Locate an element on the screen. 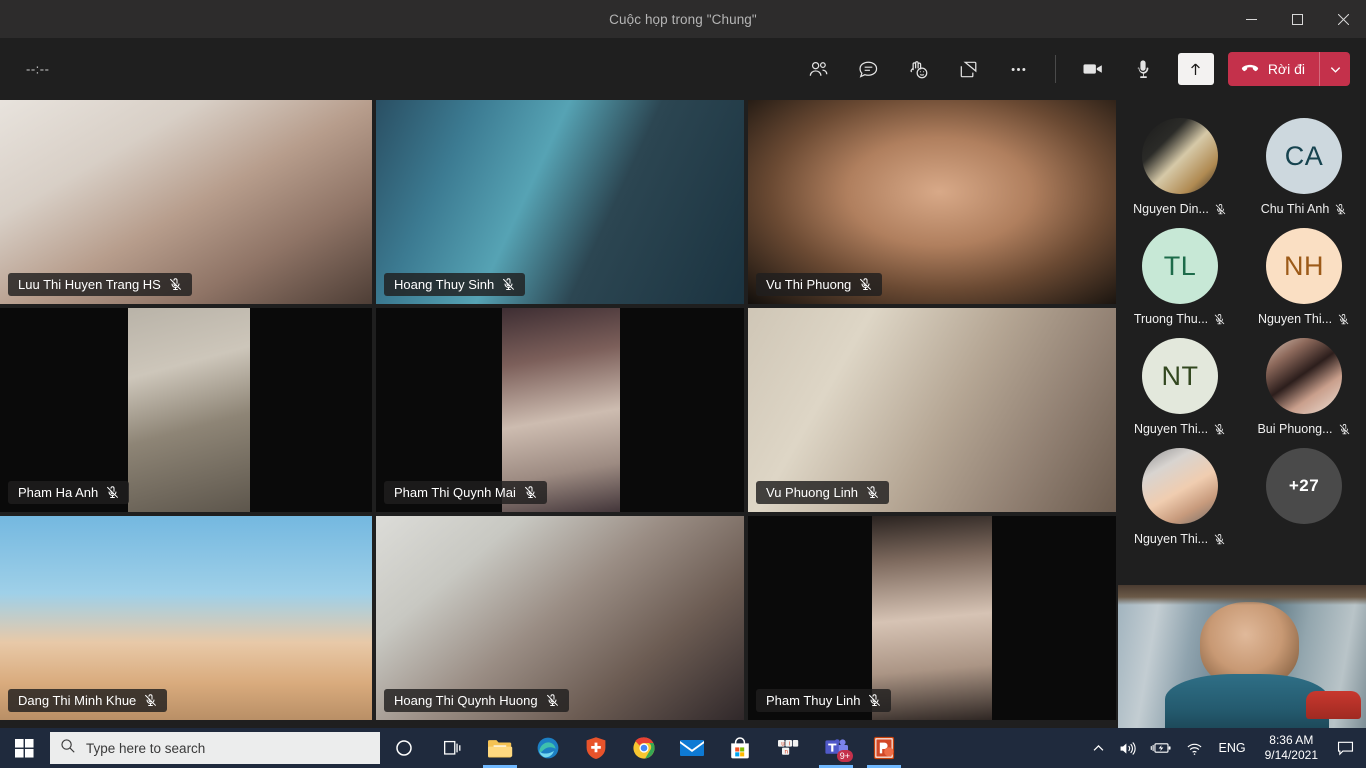  toolbar-controls is located at coordinates (980, 69).